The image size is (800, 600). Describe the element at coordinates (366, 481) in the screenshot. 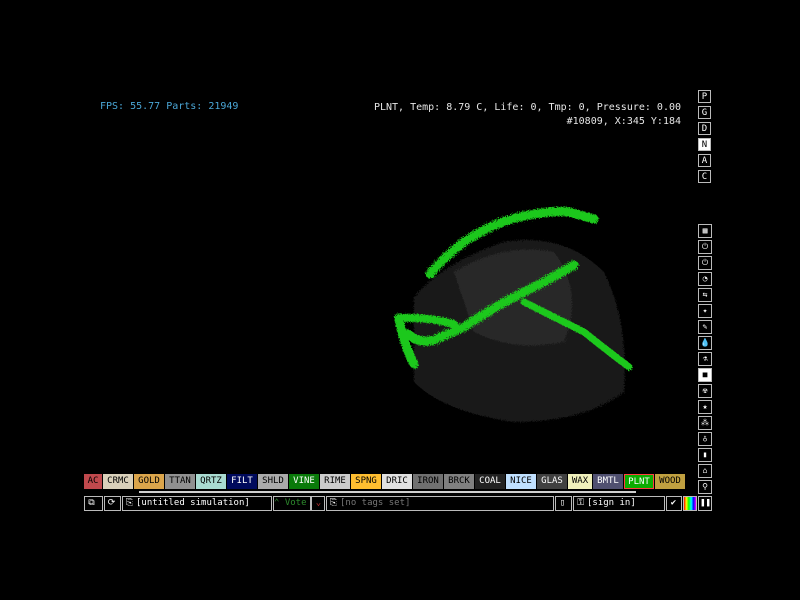

I see `element-spng-button: SPNG` at that location.